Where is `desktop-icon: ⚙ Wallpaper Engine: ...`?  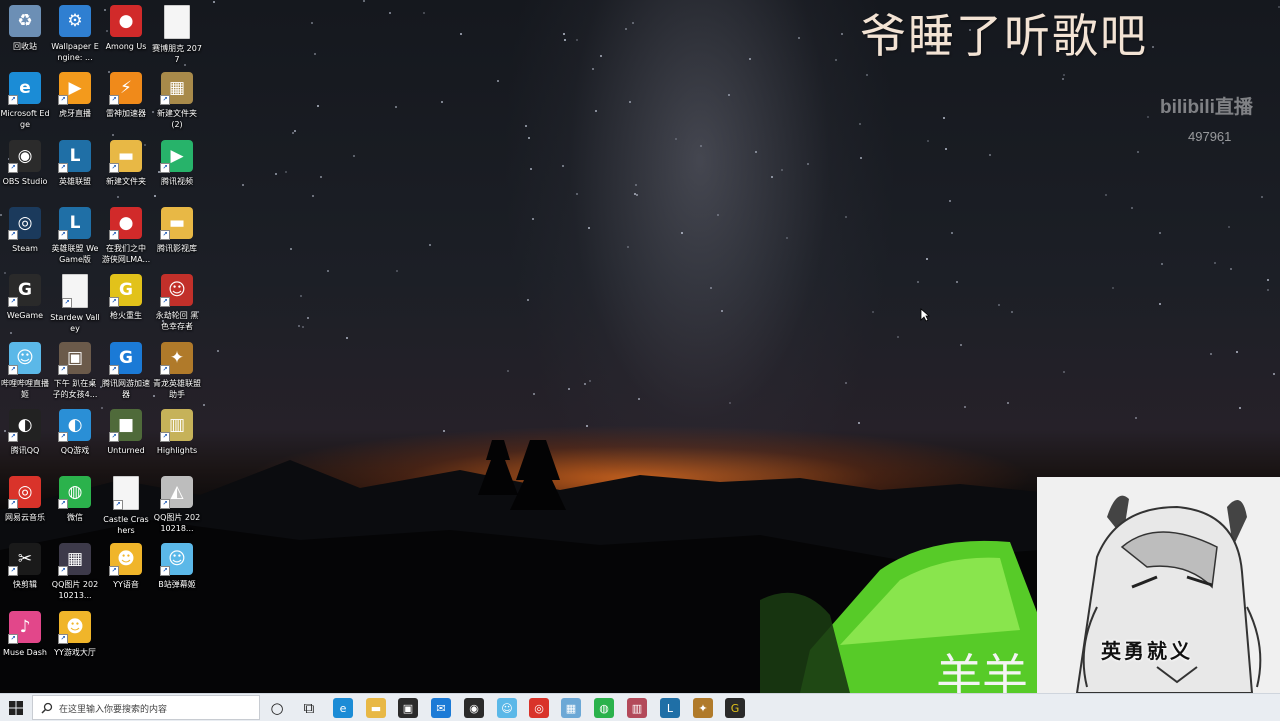
desktop-icon: ⚙ Wallpaper Engine: ... is located at coordinates (75, 34).